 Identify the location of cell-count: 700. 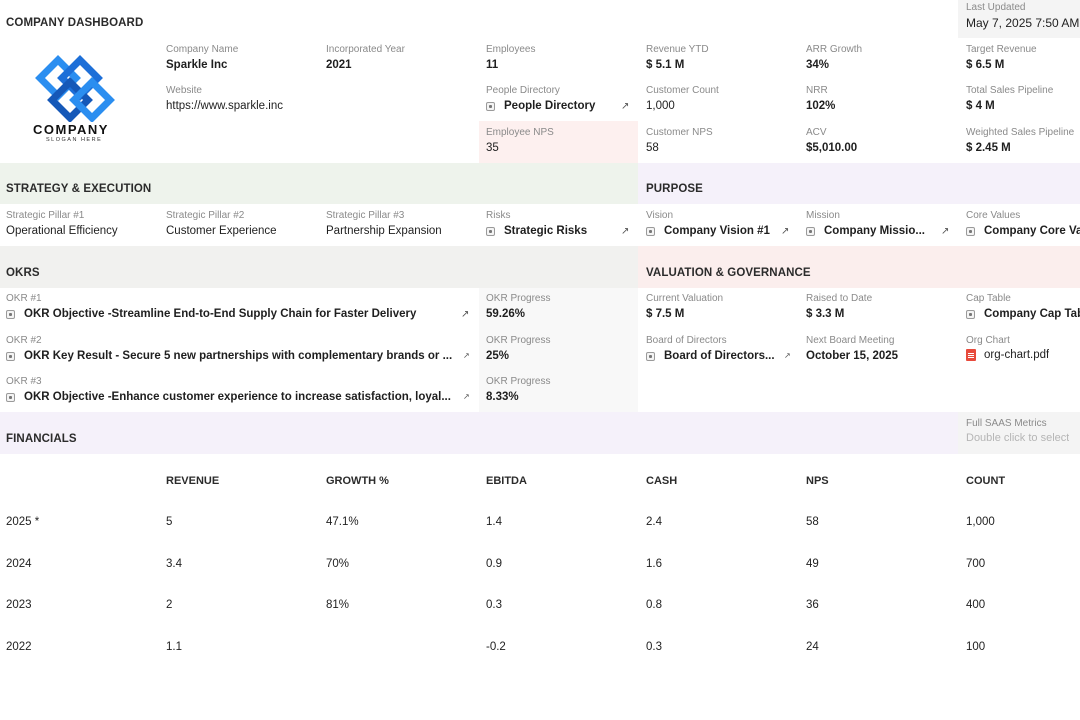
(976, 564).